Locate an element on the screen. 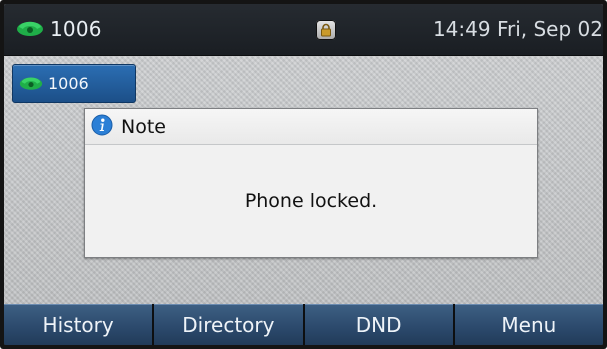 This screenshot has height=349, width=607. padlock-icon is located at coordinates (326, 30).